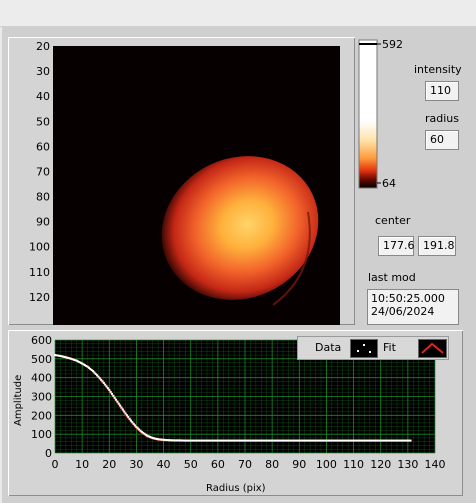 The height and width of the screenshot is (503, 476). I want to click on image-y-tick-label: 60, so click(43, 146).